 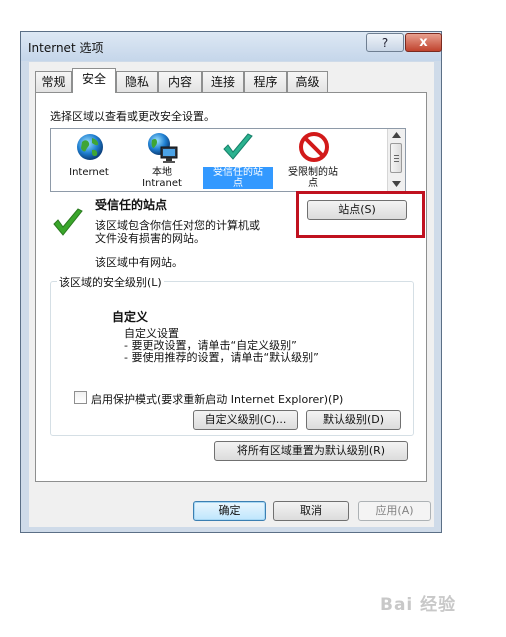 I want to click on window-title: Internet 选项, so click(x=66, y=48).